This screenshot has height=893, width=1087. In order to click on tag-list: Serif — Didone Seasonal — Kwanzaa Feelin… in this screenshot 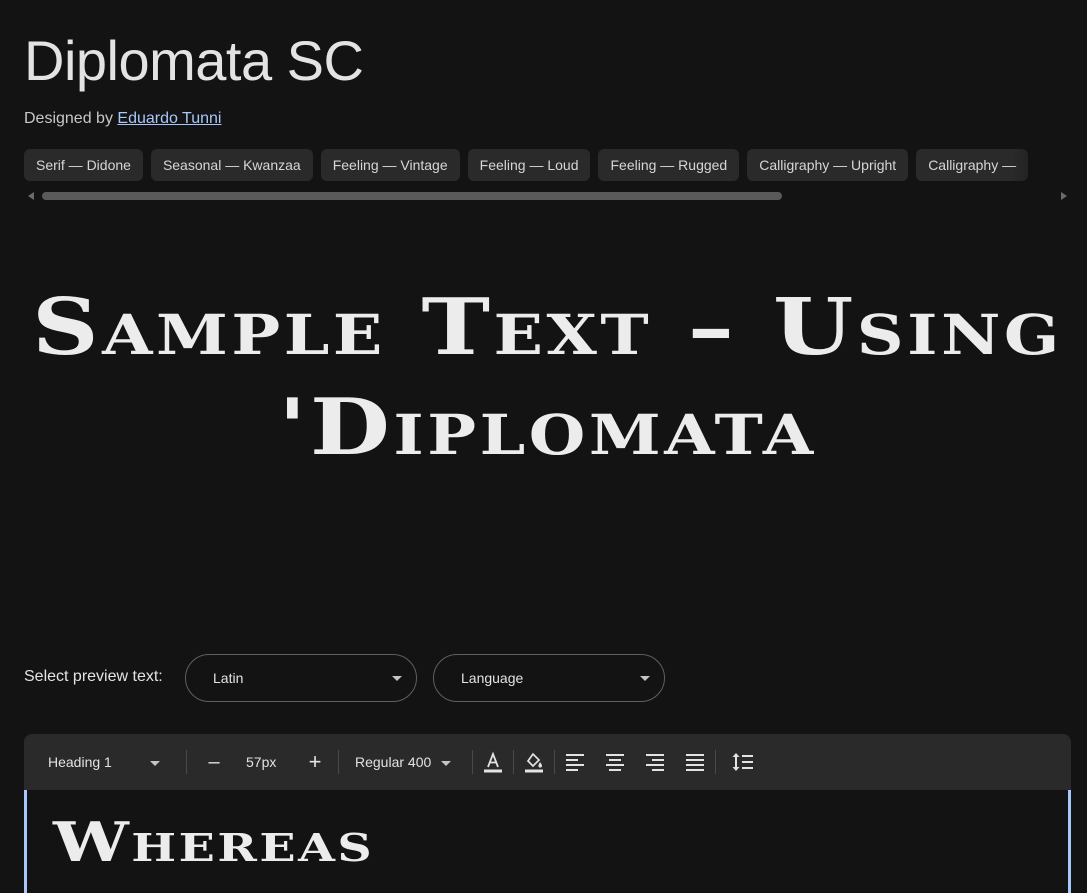, I will do `click(547, 165)`.